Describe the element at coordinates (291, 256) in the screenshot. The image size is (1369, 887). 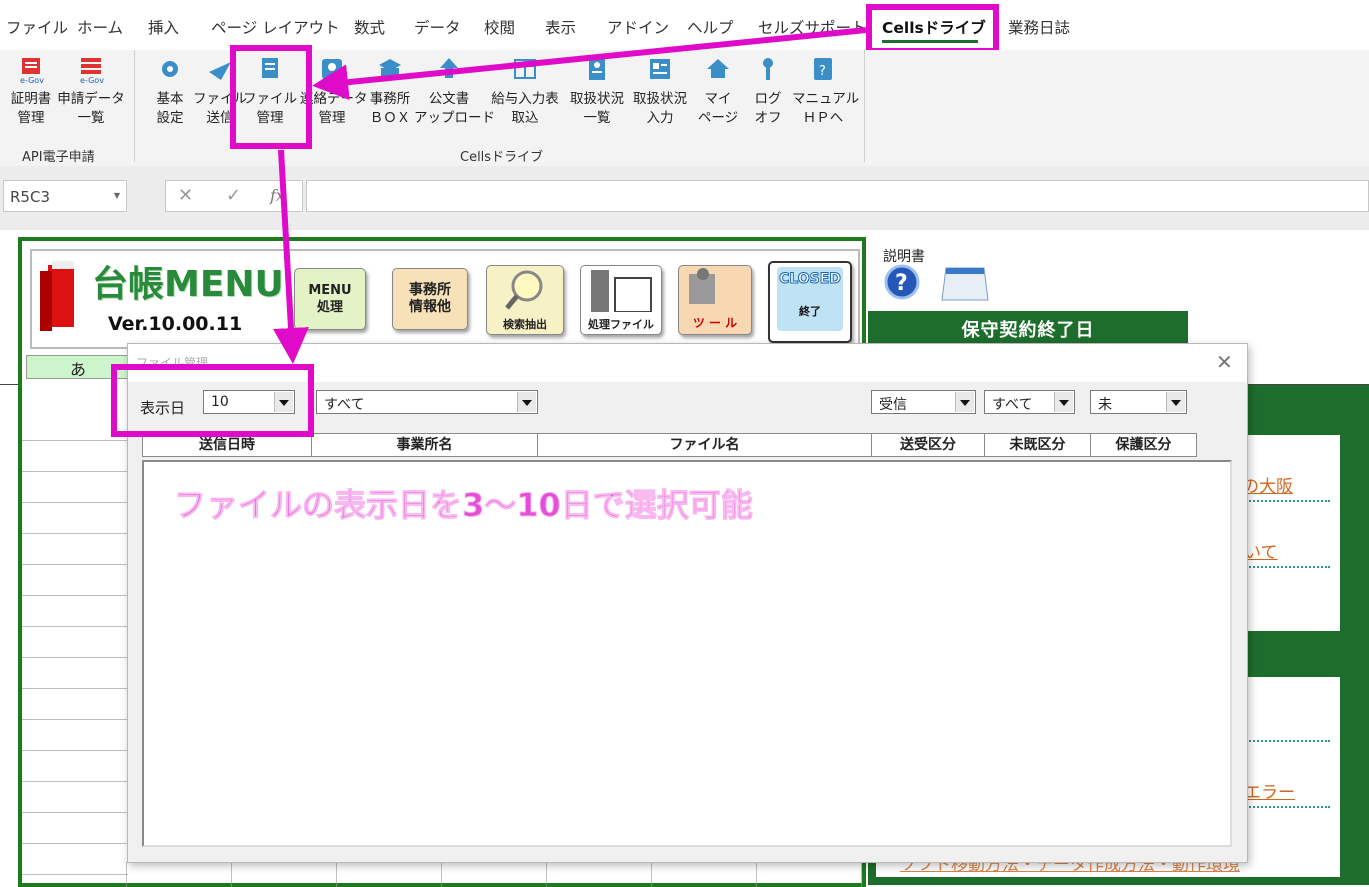
I see `arrow-button-to-dialog` at that location.